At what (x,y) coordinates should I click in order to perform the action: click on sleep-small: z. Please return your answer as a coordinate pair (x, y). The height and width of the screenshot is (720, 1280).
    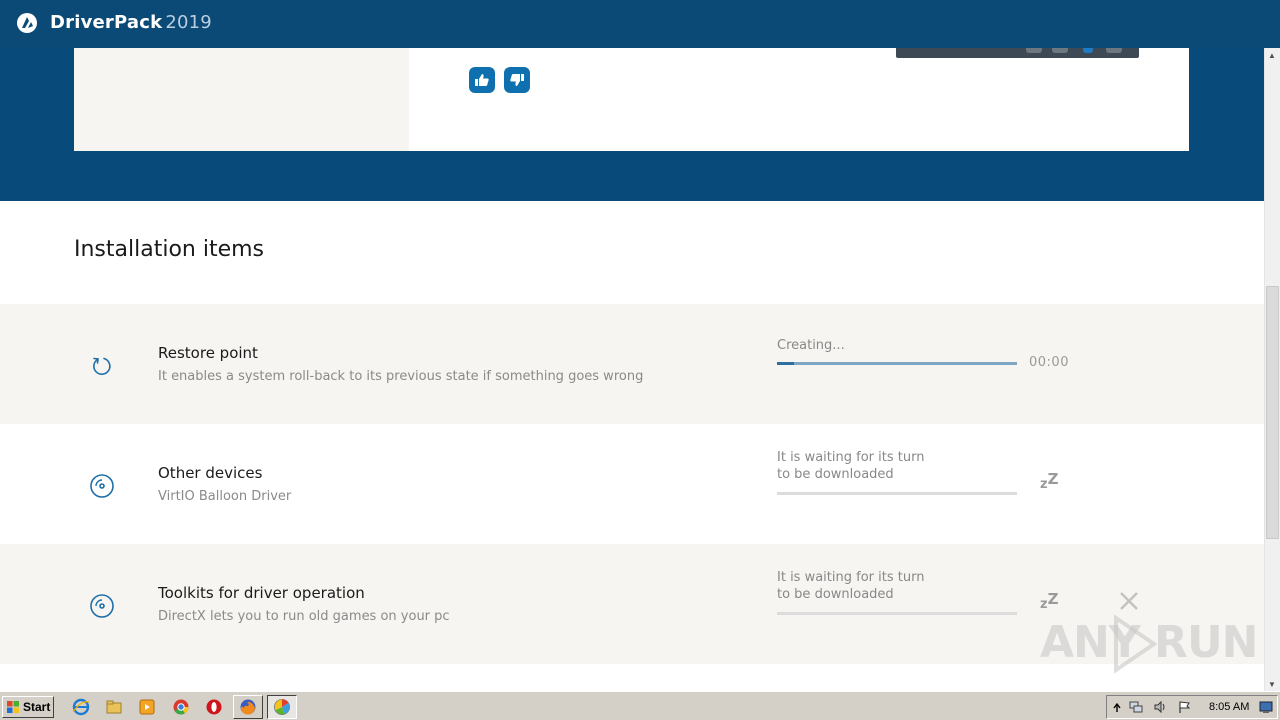
    Looking at the image, I should click on (1044, 484).